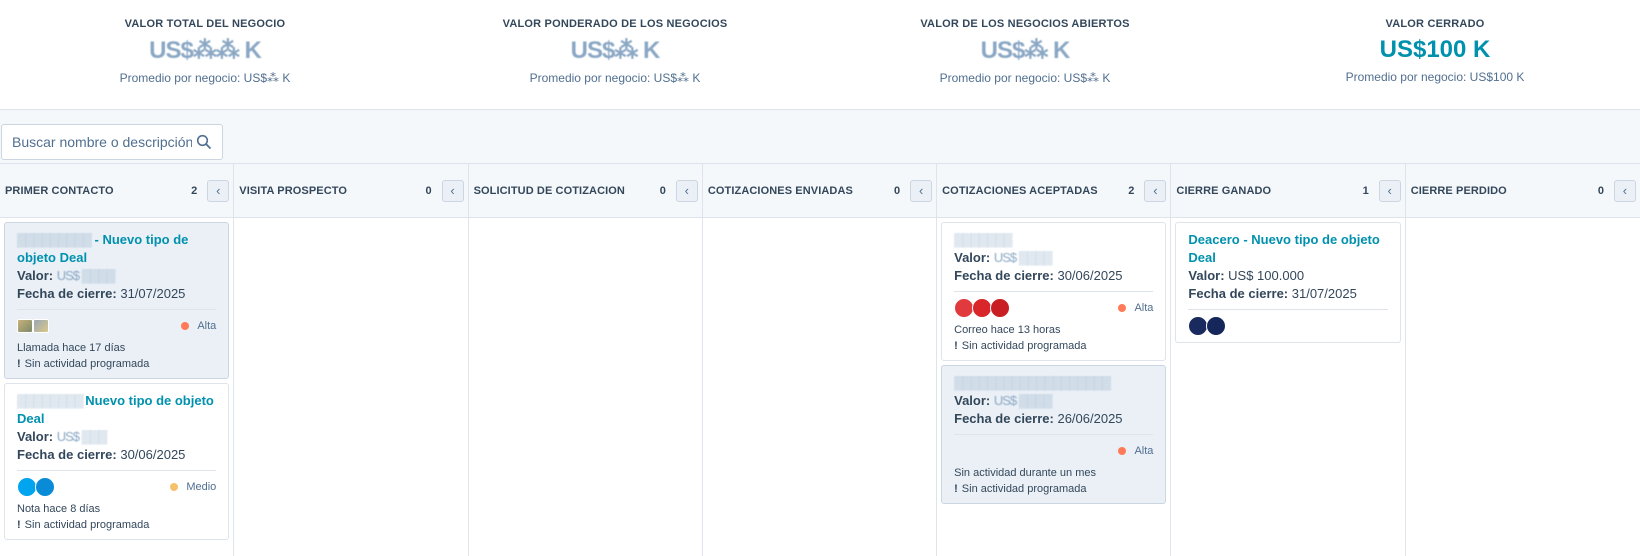 The height and width of the screenshot is (556, 1640). Describe the element at coordinates (1435, 77) in the screenshot. I see `metric-average: Promedio por negocio: US$100 K` at that location.